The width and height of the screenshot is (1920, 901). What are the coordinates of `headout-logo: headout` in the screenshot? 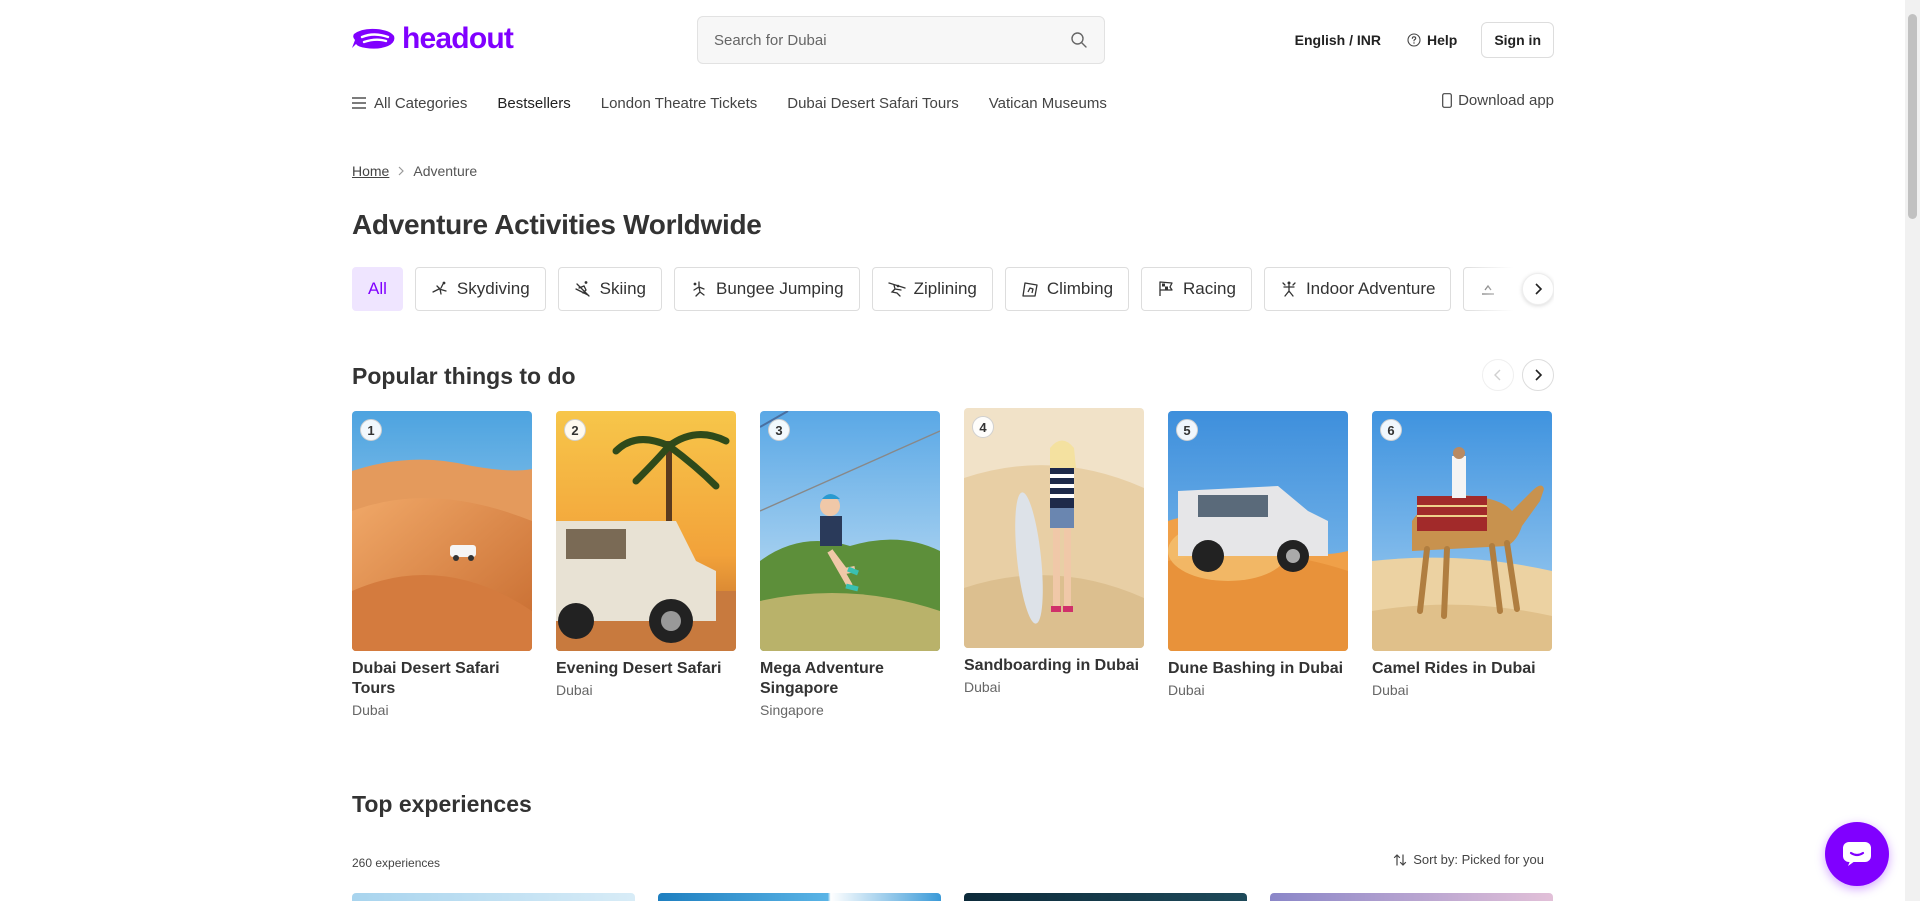 It's located at (433, 39).